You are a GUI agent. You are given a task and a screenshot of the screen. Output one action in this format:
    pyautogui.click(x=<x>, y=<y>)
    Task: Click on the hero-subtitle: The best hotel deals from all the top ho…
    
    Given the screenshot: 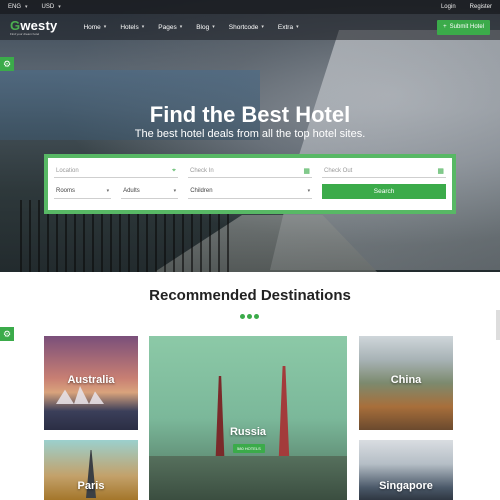 What is the action you would take?
    pyautogui.click(x=250, y=134)
    